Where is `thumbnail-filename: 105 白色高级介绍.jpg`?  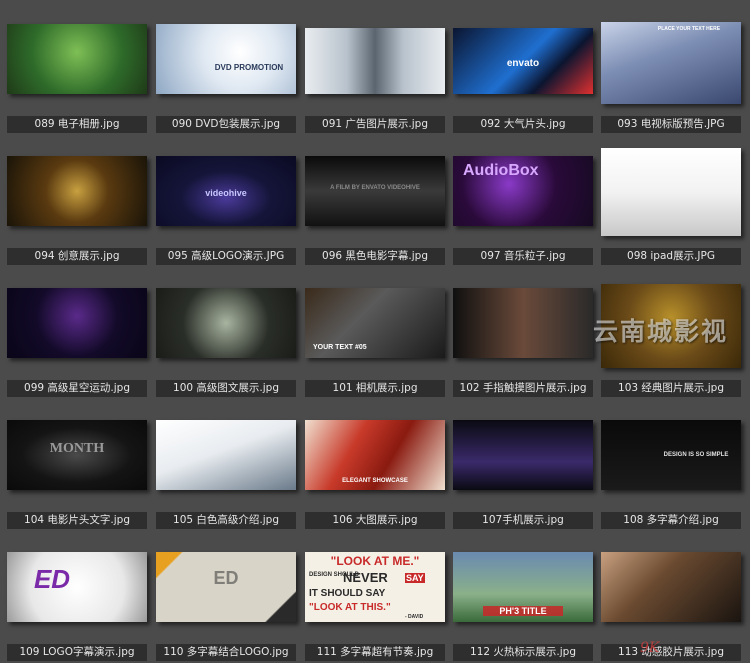
thumbnail-filename: 105 白色高级介绍.jpg is located at coordinates (226, 520).